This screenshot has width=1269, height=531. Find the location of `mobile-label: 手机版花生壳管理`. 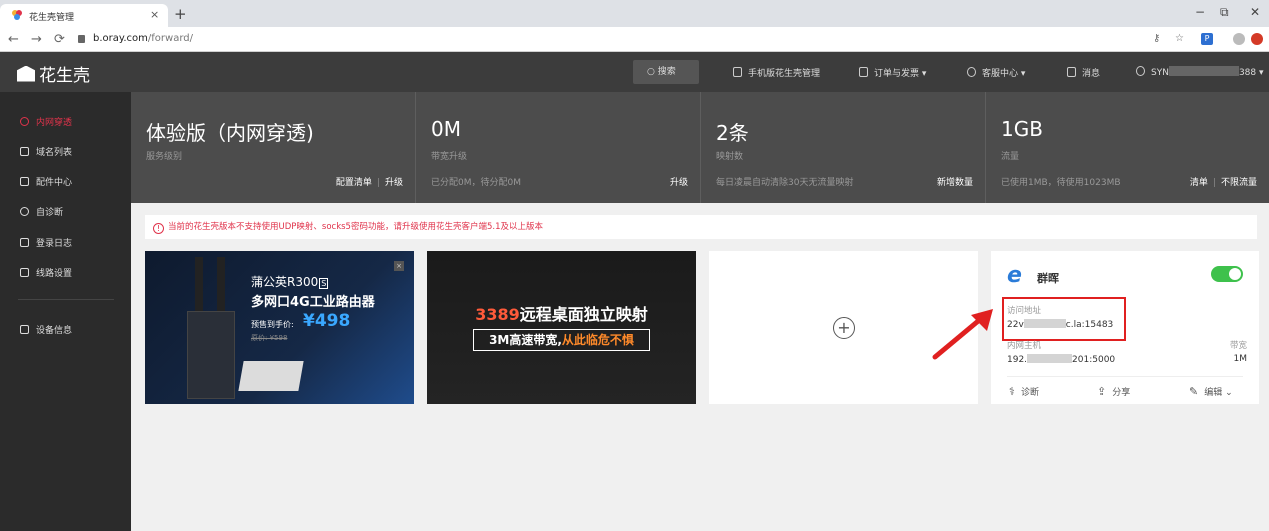

mobile-label: 手机版花生壳管理 is located at coordinates (784, 74).